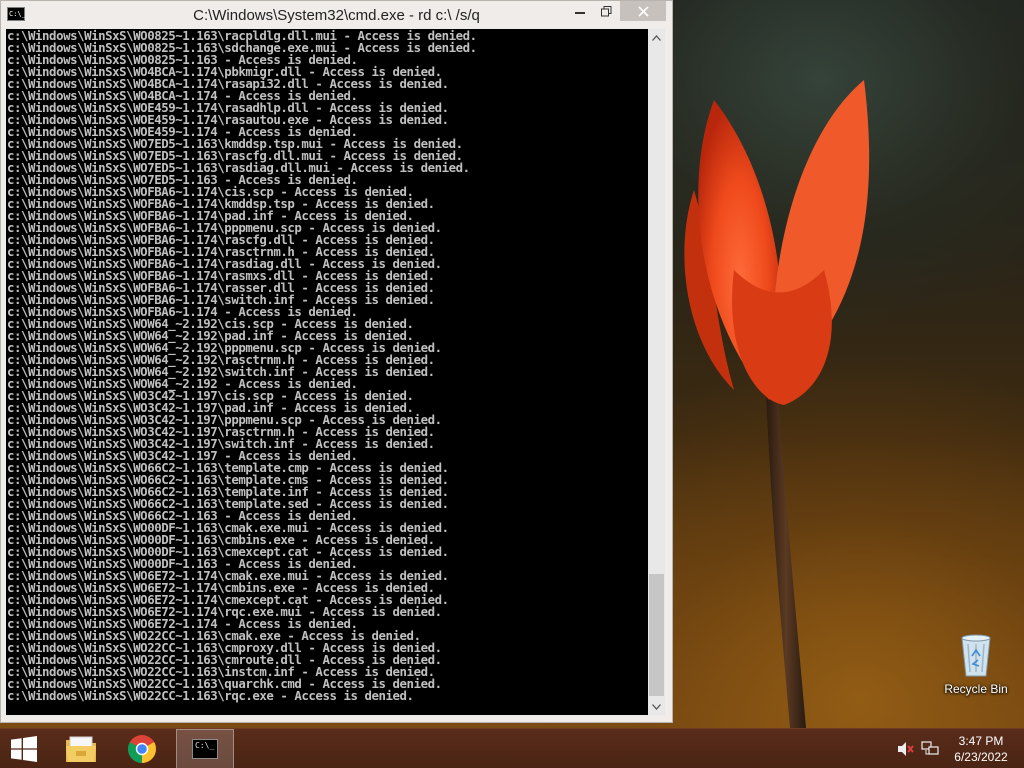 This screenshot has height=768, width=1024. I want to click on start-button, so click(24, 748).